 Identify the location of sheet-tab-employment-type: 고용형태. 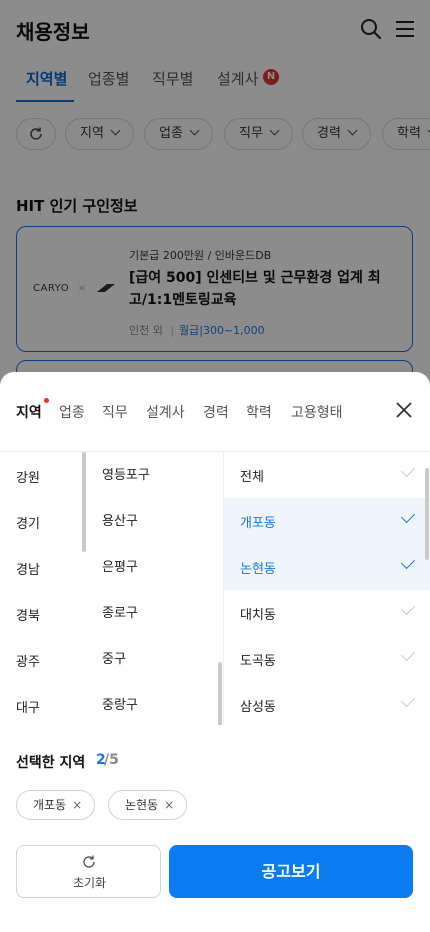
(317, 412).